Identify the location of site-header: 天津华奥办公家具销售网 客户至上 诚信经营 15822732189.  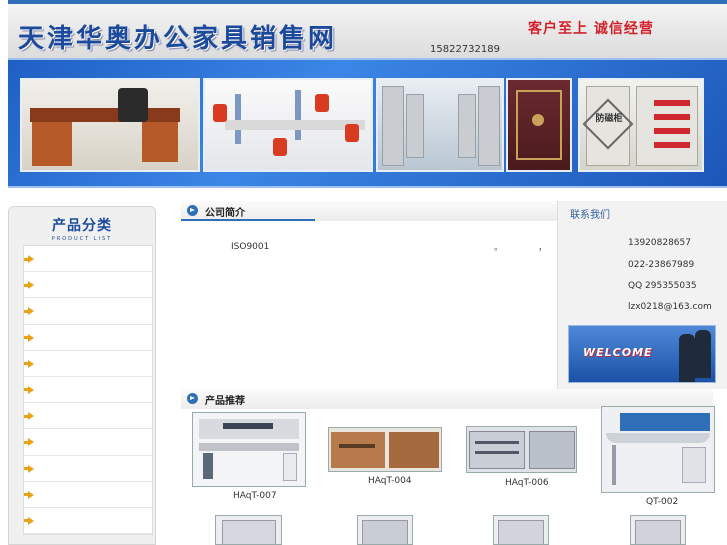
(367, 29).